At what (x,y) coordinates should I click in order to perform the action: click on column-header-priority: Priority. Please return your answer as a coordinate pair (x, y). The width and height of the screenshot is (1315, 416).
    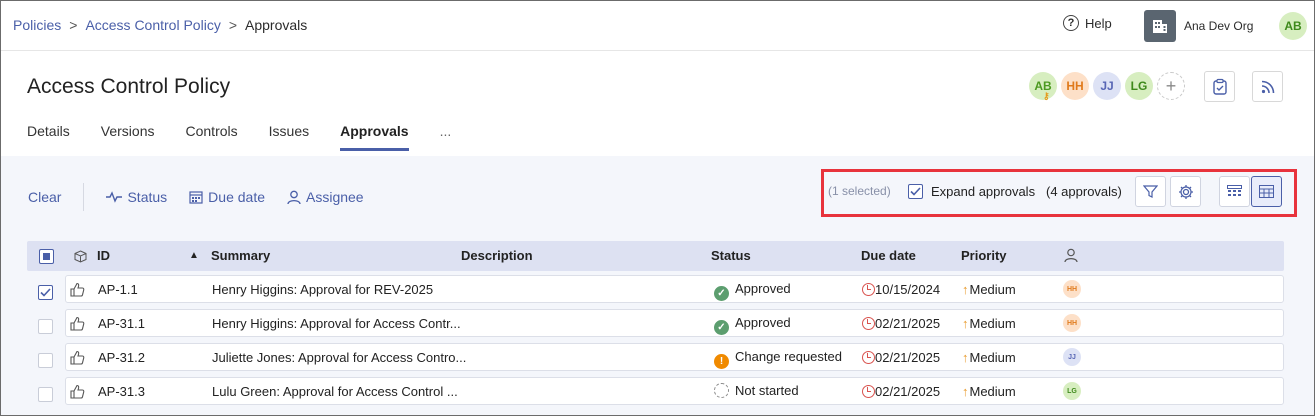
    Looking at the image, I should click on (984, 255).